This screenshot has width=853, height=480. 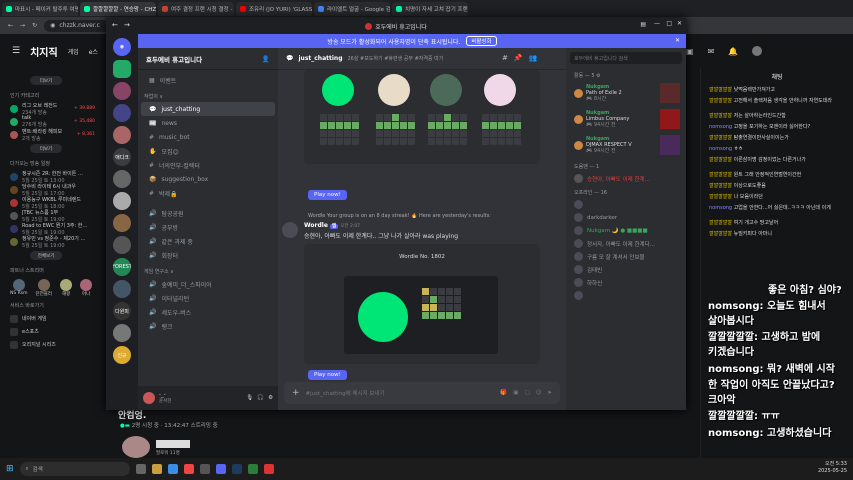 What do you see at coordinates (172, 469) in the screenshot?
I see `edge-icon` at bounding box center [172, 469].